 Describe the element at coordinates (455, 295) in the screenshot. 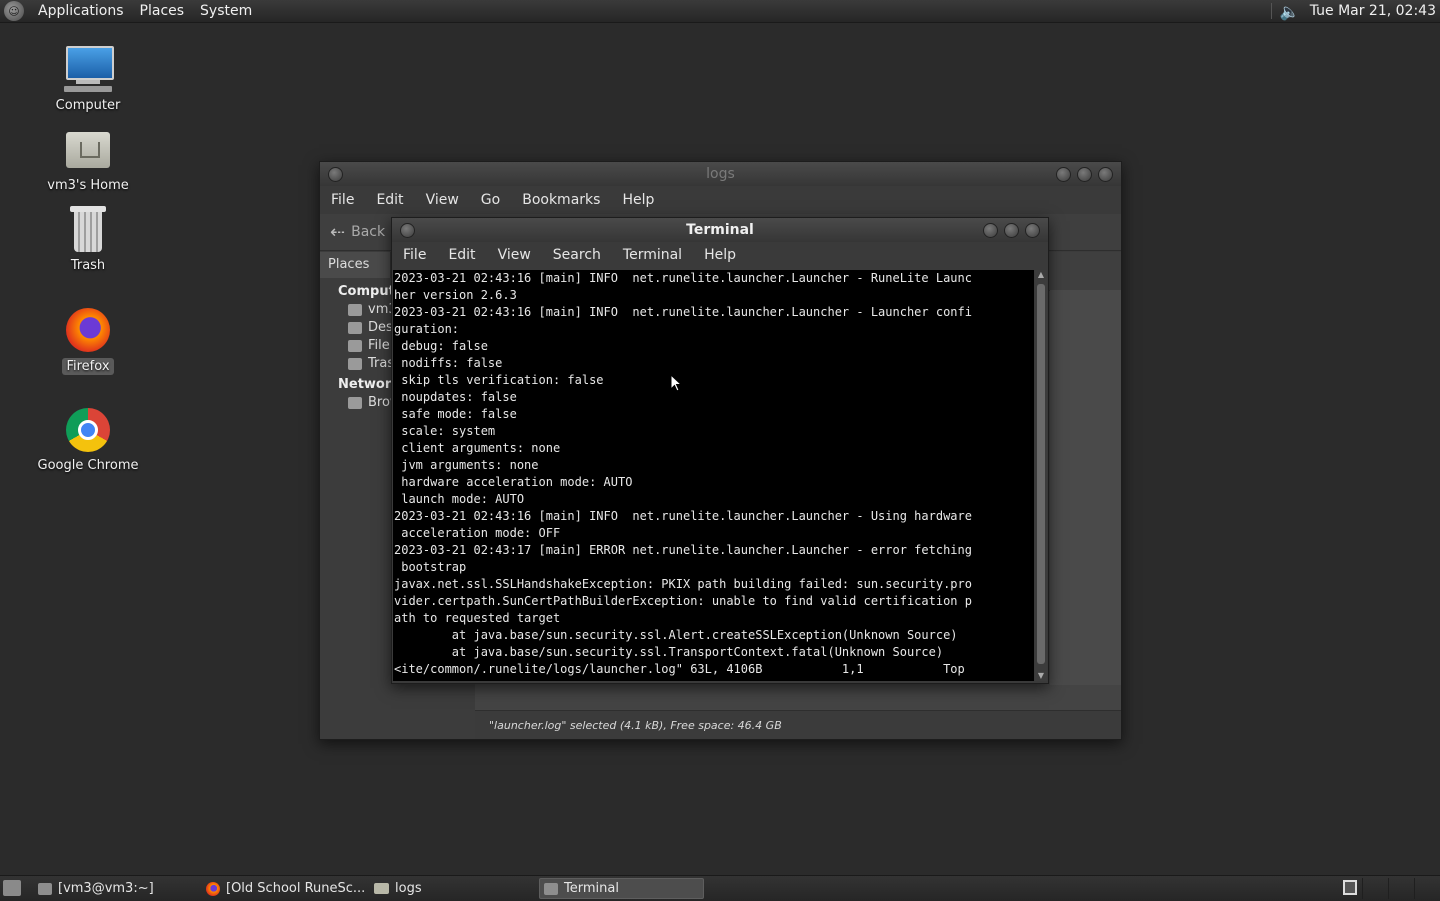

I see `terminal-line: her version 2.6.3` at that location.